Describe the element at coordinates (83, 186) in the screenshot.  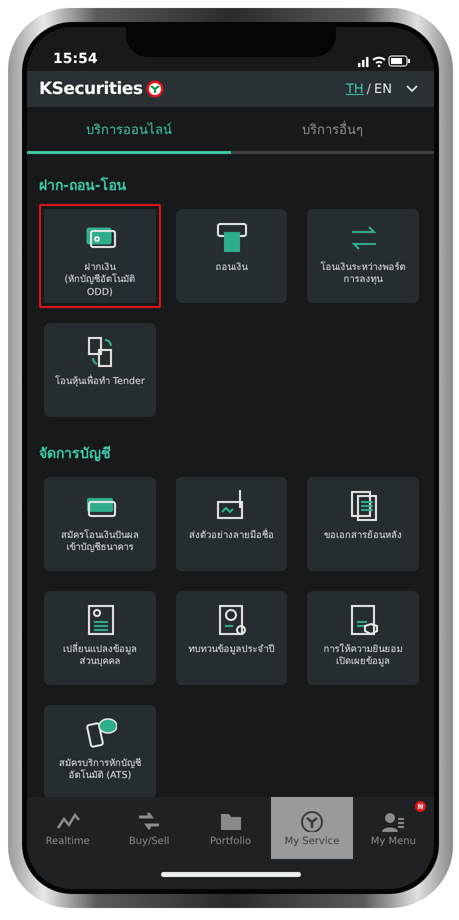
I see `section-title: ฝาก-ถอน-โอน` at that location.